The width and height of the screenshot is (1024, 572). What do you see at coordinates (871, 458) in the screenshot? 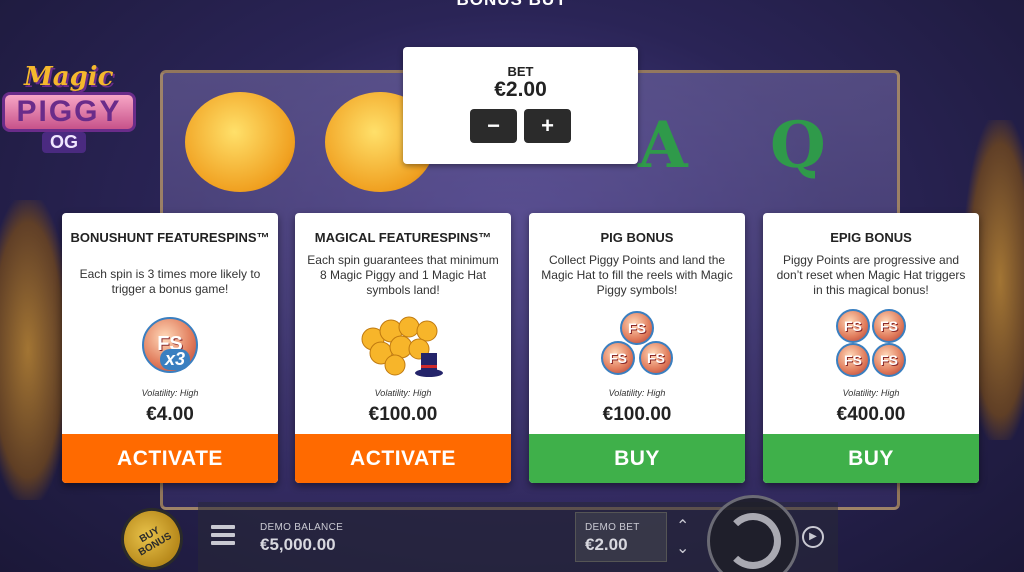
I see `buy-epig-bonus-button: BUY` at bounding box center [871, 458].